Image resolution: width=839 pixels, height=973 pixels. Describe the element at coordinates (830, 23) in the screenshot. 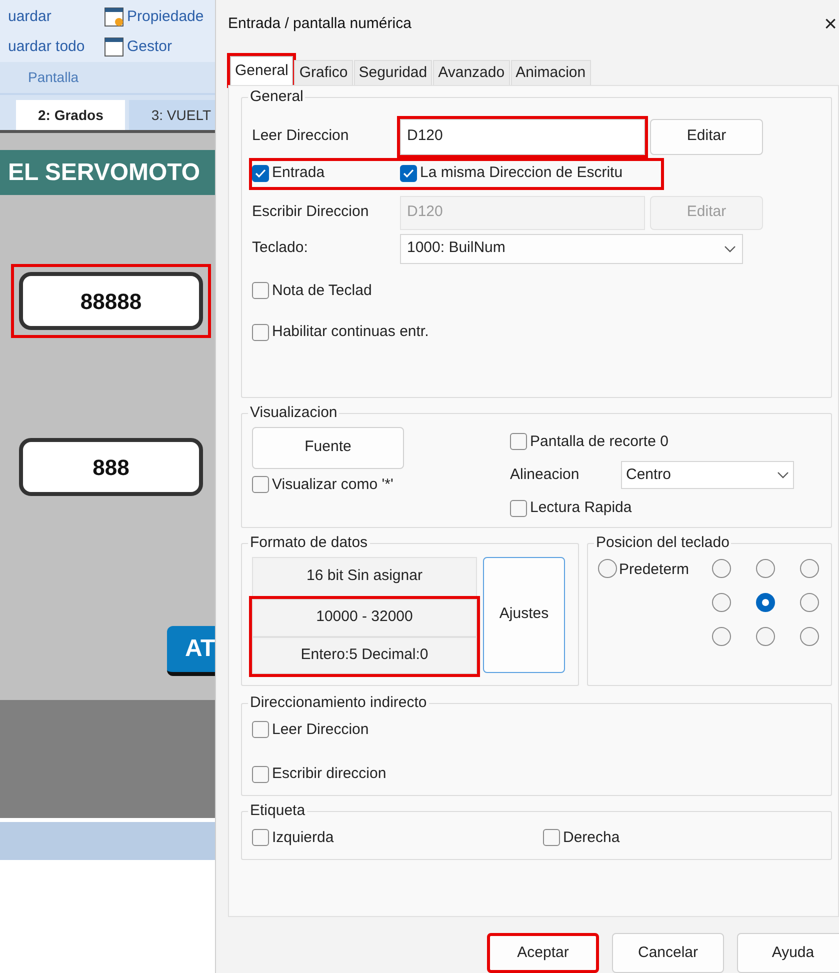

I see `close-button: ×` at that location.